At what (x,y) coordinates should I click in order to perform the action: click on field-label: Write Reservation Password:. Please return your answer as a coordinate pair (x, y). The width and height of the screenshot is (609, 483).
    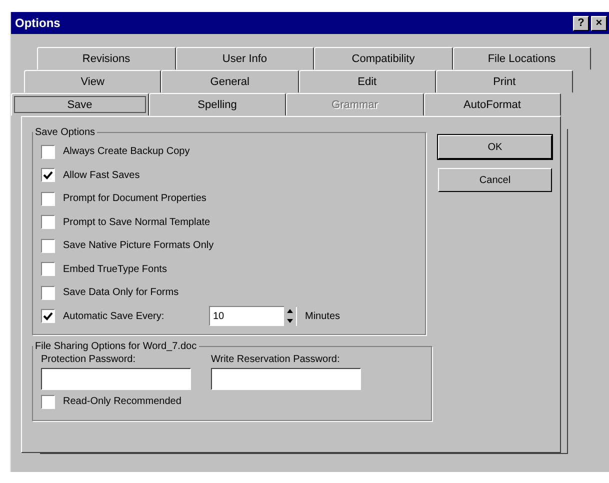
    Looking at the image, I should click on (276, 359).